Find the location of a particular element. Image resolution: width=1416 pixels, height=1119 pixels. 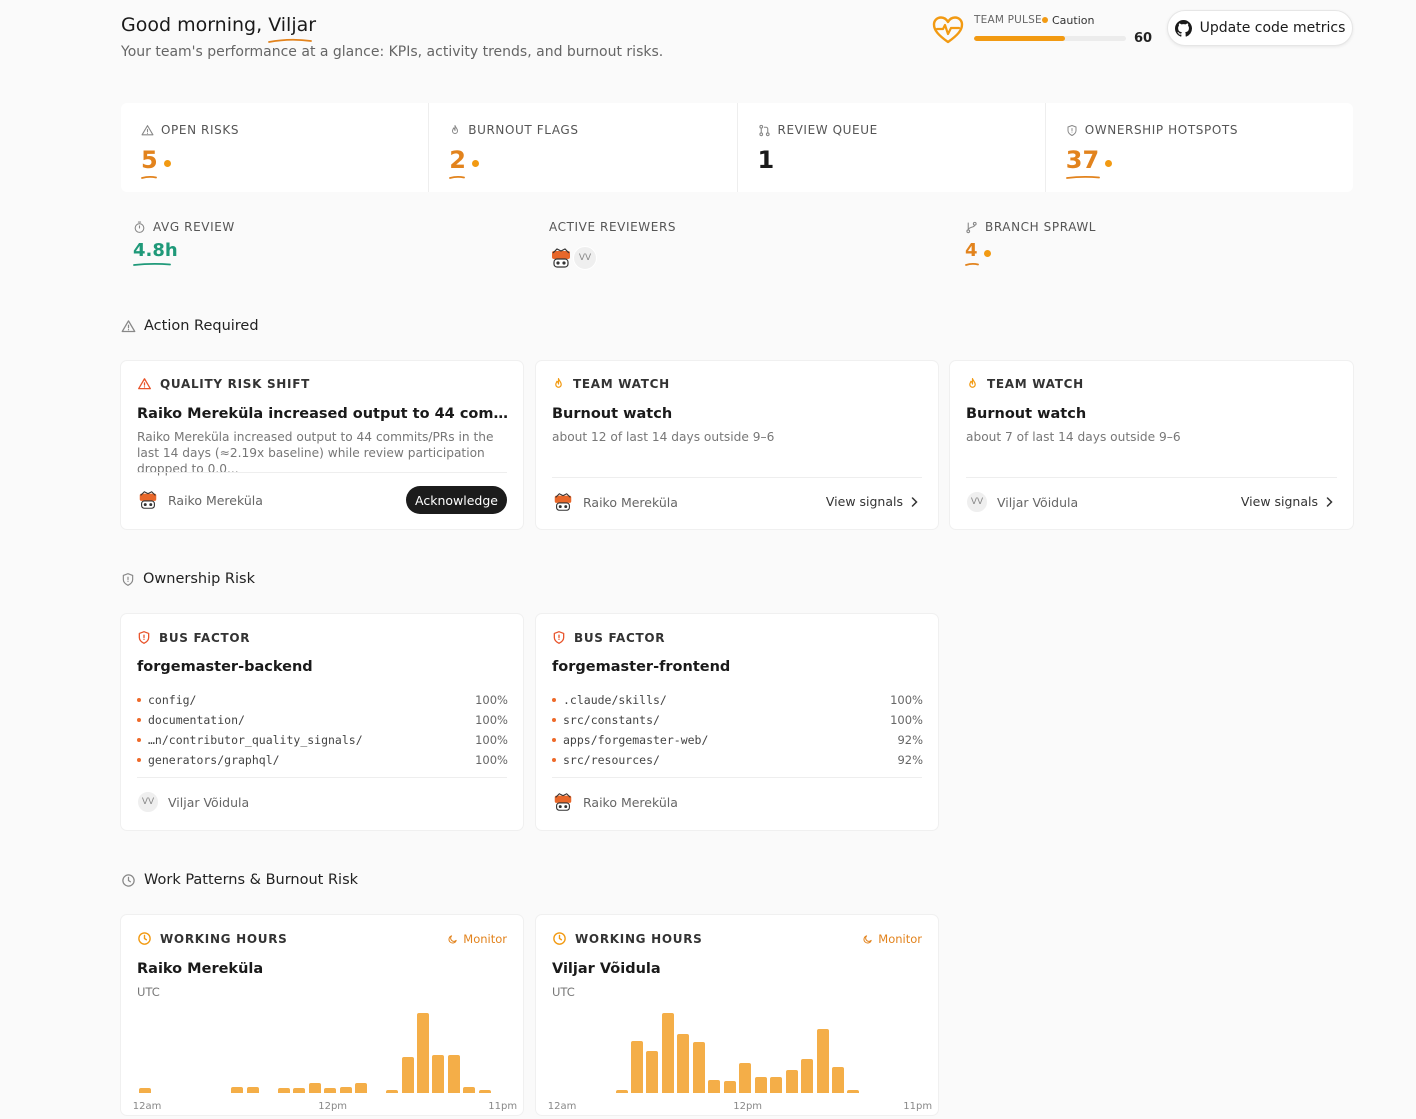

timezone: UTC is located at coordinates (148, 992).